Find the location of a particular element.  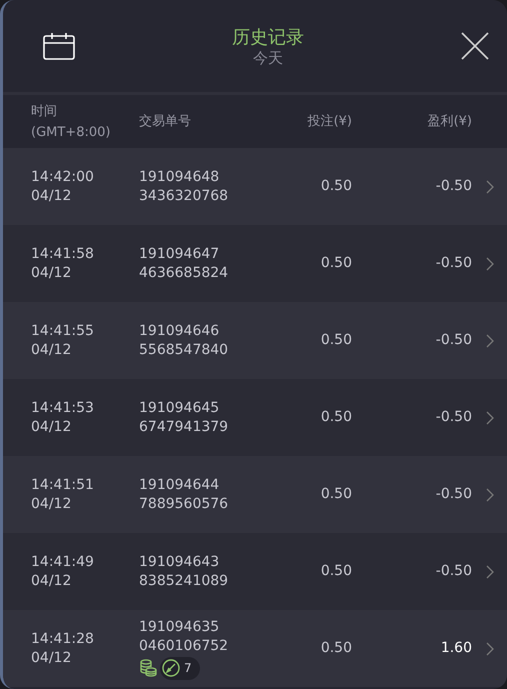

history-row: 14:41:58 04/12 191094647 4636685824 0.50 -0.50 is located at coordinates (255, 263).